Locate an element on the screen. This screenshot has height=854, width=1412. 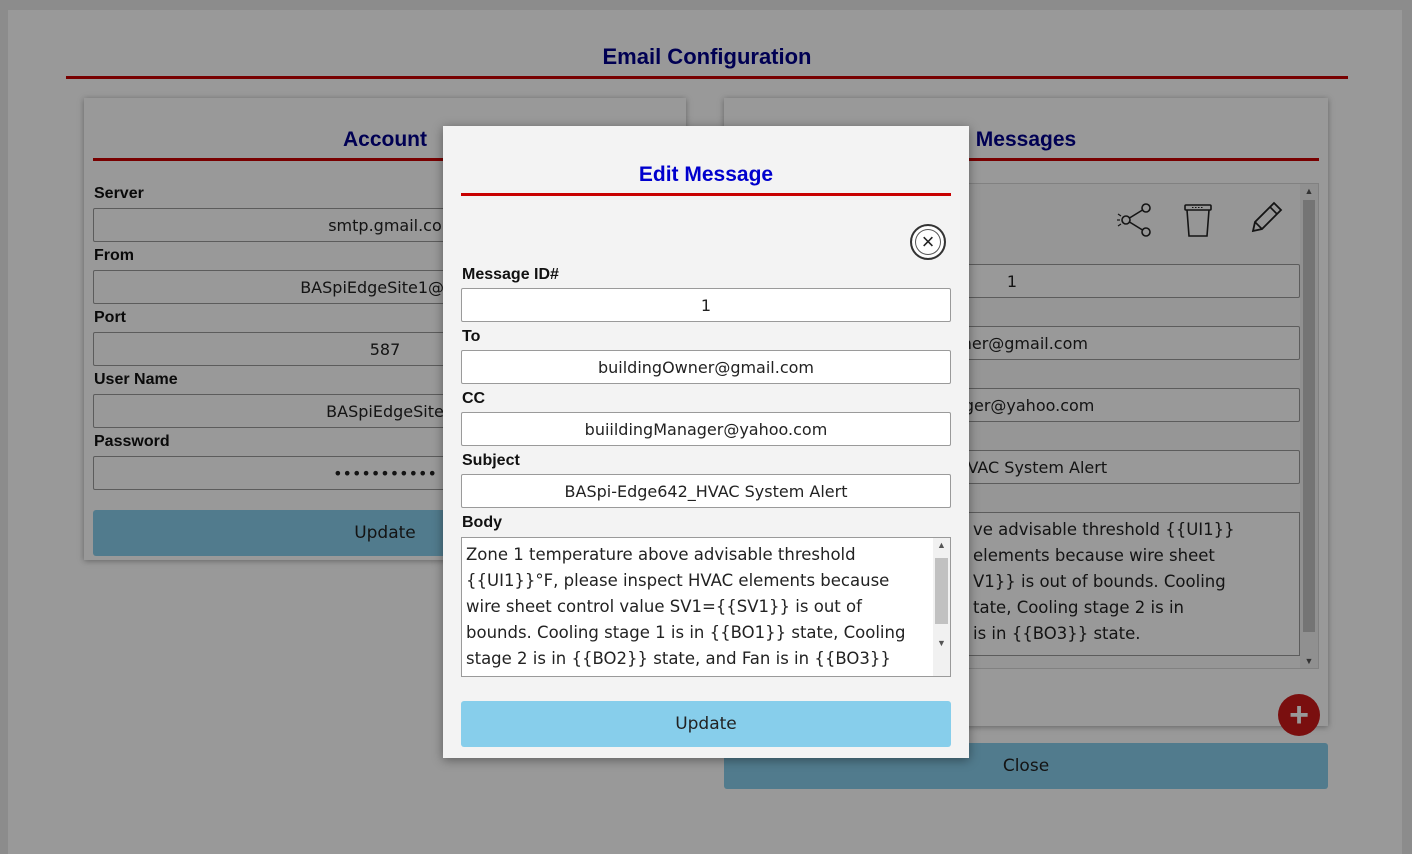
modal-to-value: buildingOwner@gmail.com is located at coordinates (706, 367).